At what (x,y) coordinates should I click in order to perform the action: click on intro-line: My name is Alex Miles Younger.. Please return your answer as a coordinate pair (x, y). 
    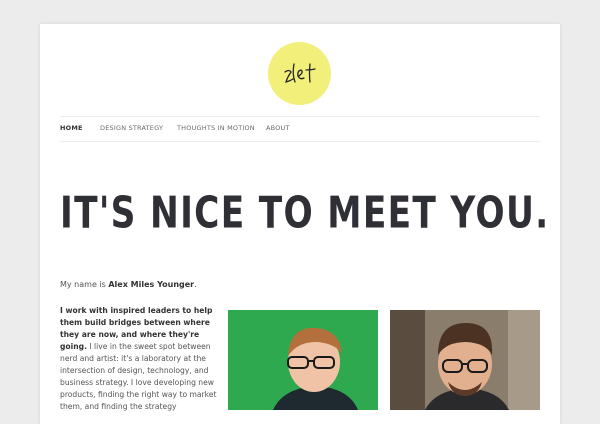
    Looking at the image, I should click on (128, 284).